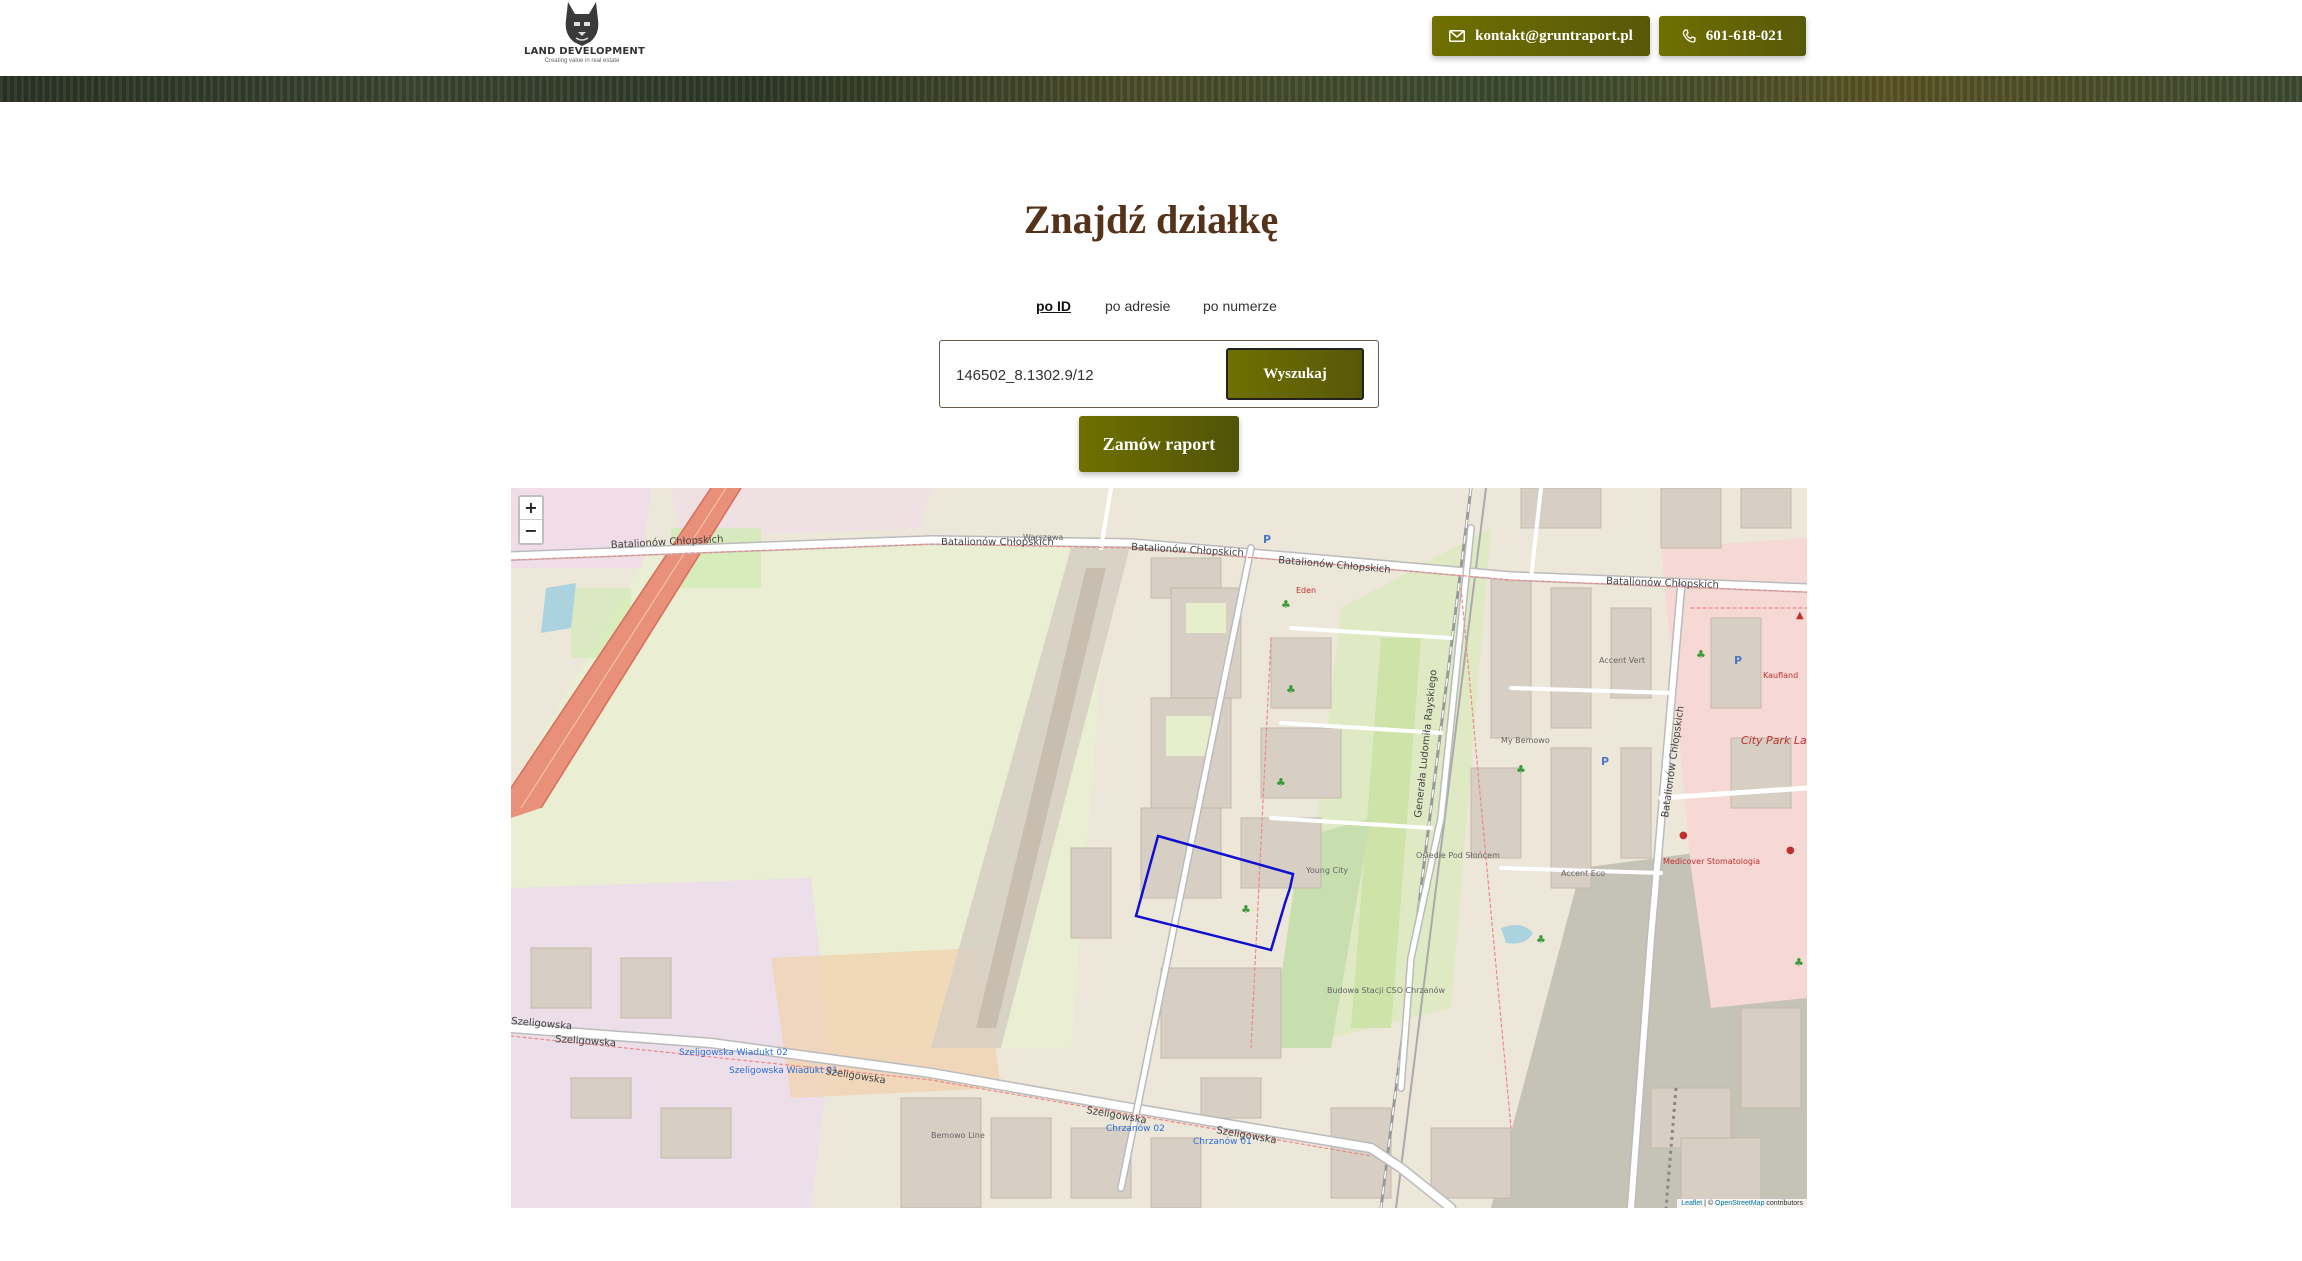  What do you see at coordinates (1780, 675) in the screenshot?
I see `place-label: Kaufland` at bounding box center [1780, 675].